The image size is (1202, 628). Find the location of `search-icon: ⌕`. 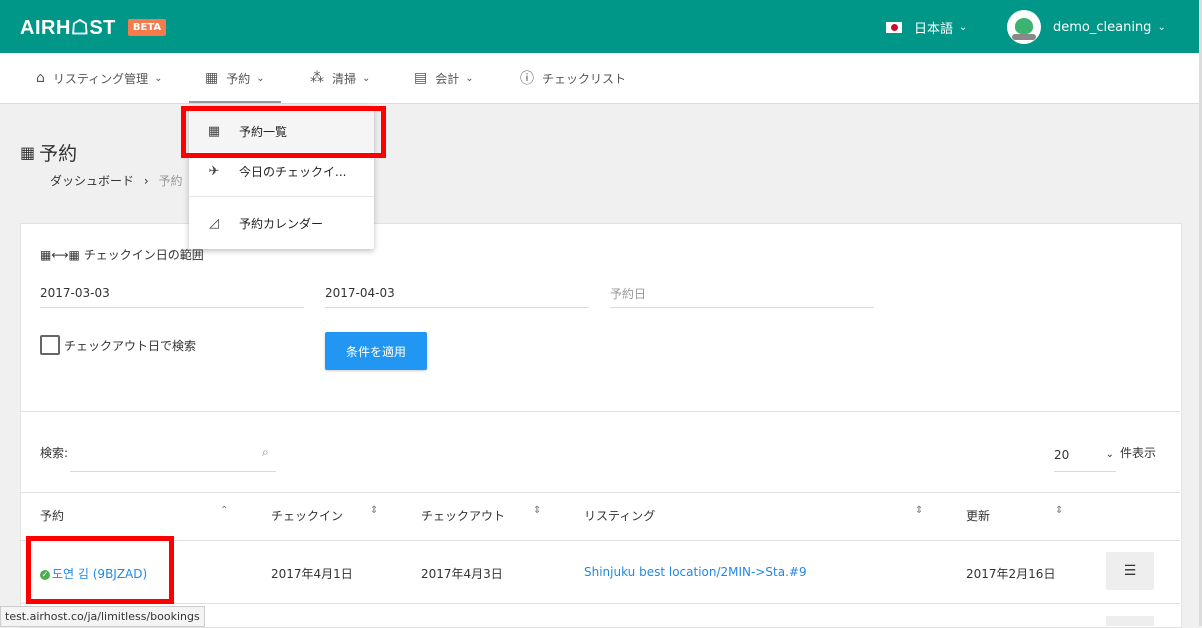

search-icon: ⌕ is located at coordinates (265, 452).